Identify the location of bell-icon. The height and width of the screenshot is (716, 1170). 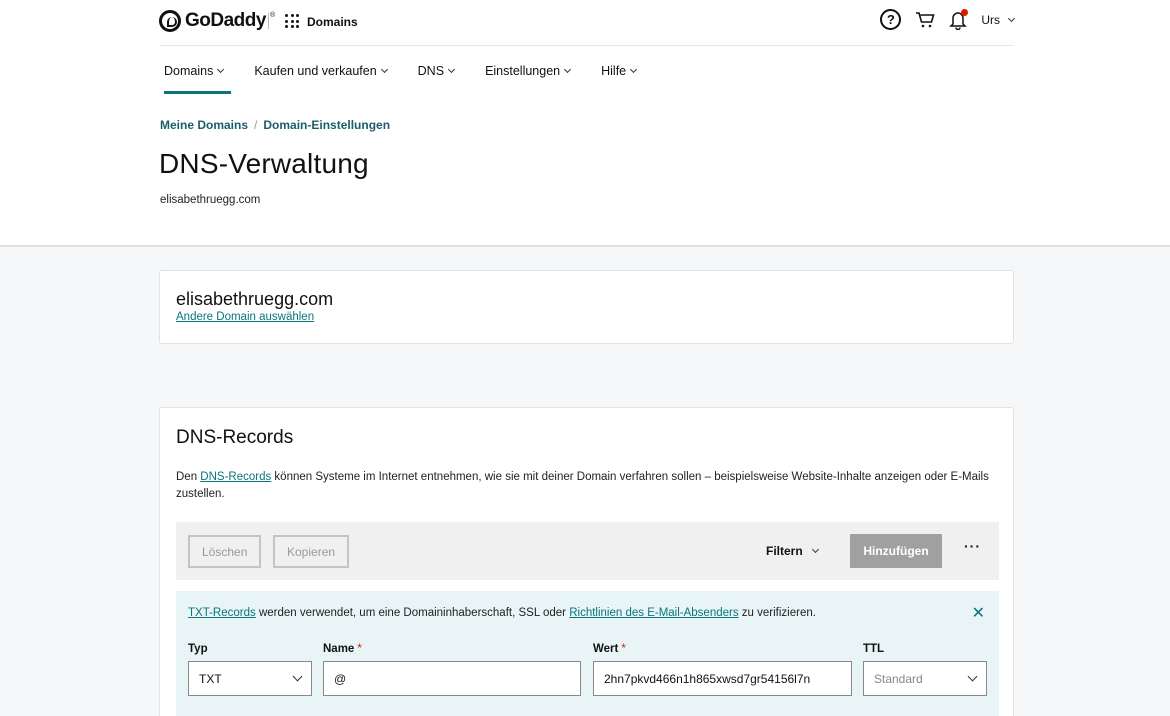
(959, 19).